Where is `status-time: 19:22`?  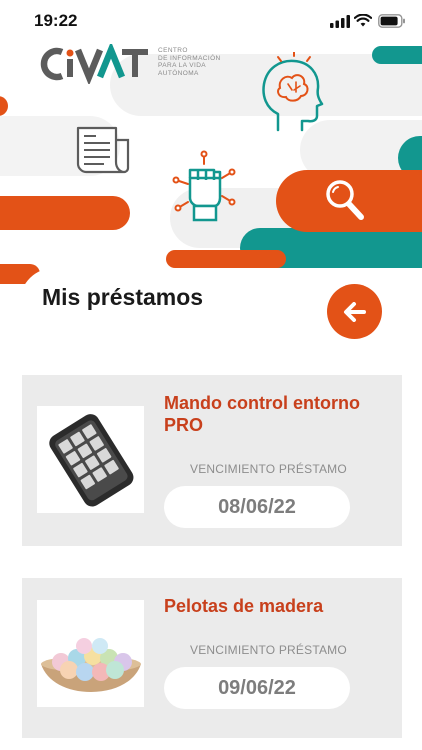 status-time: 19:22 is located at coordinates (56, 20).